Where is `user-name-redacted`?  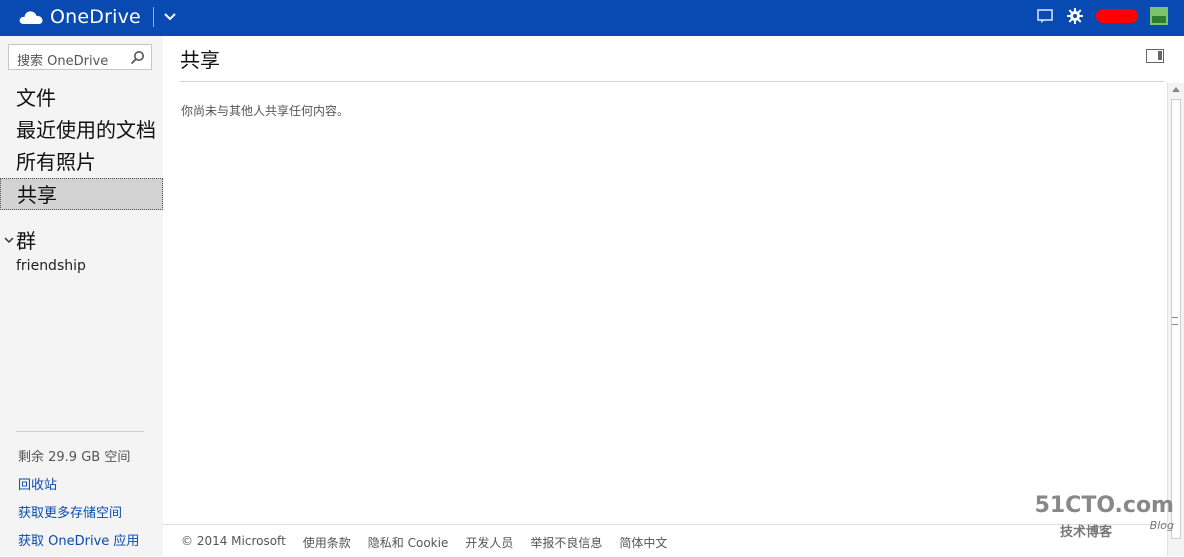
user-name-redacted is located at coordinates (1117, 16).